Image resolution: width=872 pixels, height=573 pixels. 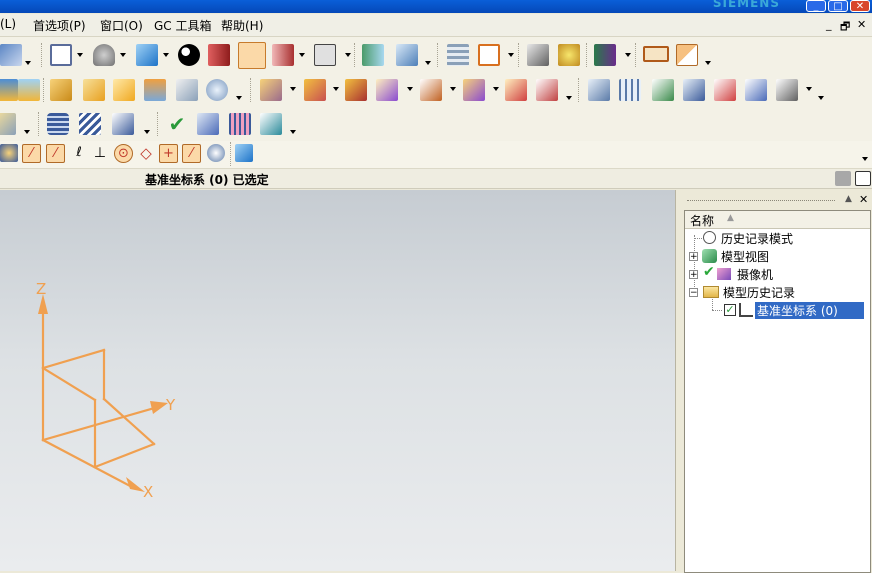 I want to click on offset-face-icon, so click(x=431, y=90).